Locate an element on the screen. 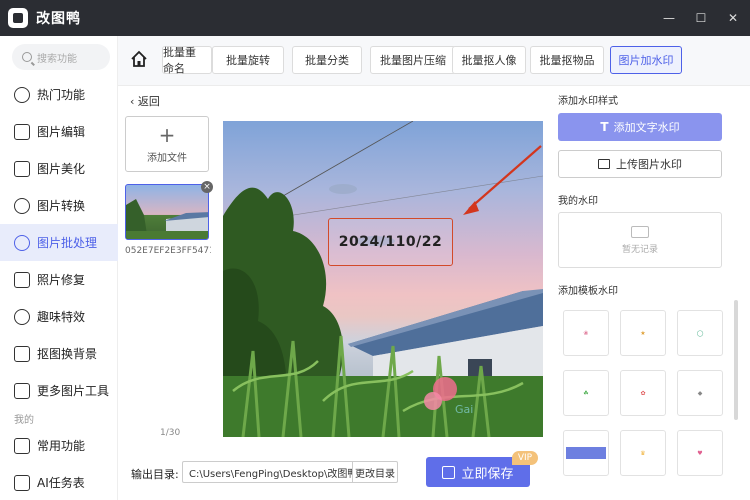 Image resolution: width=750 pixels, height=500 pixels. image-edit-icon is located at coordinates (22, 131).